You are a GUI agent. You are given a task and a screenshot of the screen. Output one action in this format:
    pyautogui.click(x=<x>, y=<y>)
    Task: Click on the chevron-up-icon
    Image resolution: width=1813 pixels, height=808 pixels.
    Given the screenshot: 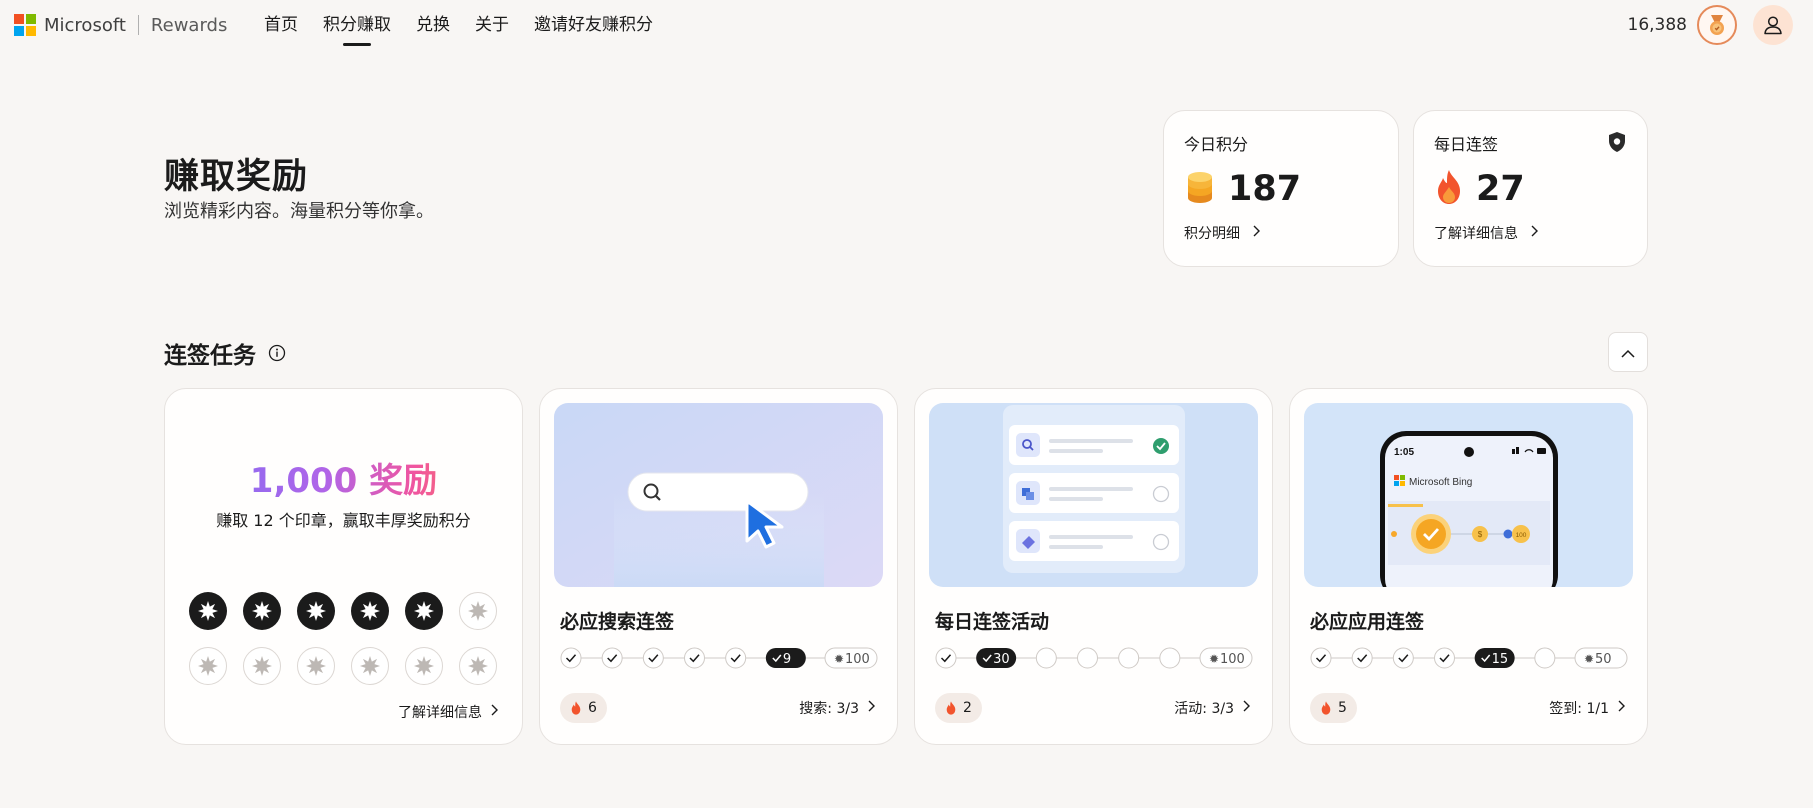 What is the action you would take?
    pyautogui.click(x=1628, y=352)
    